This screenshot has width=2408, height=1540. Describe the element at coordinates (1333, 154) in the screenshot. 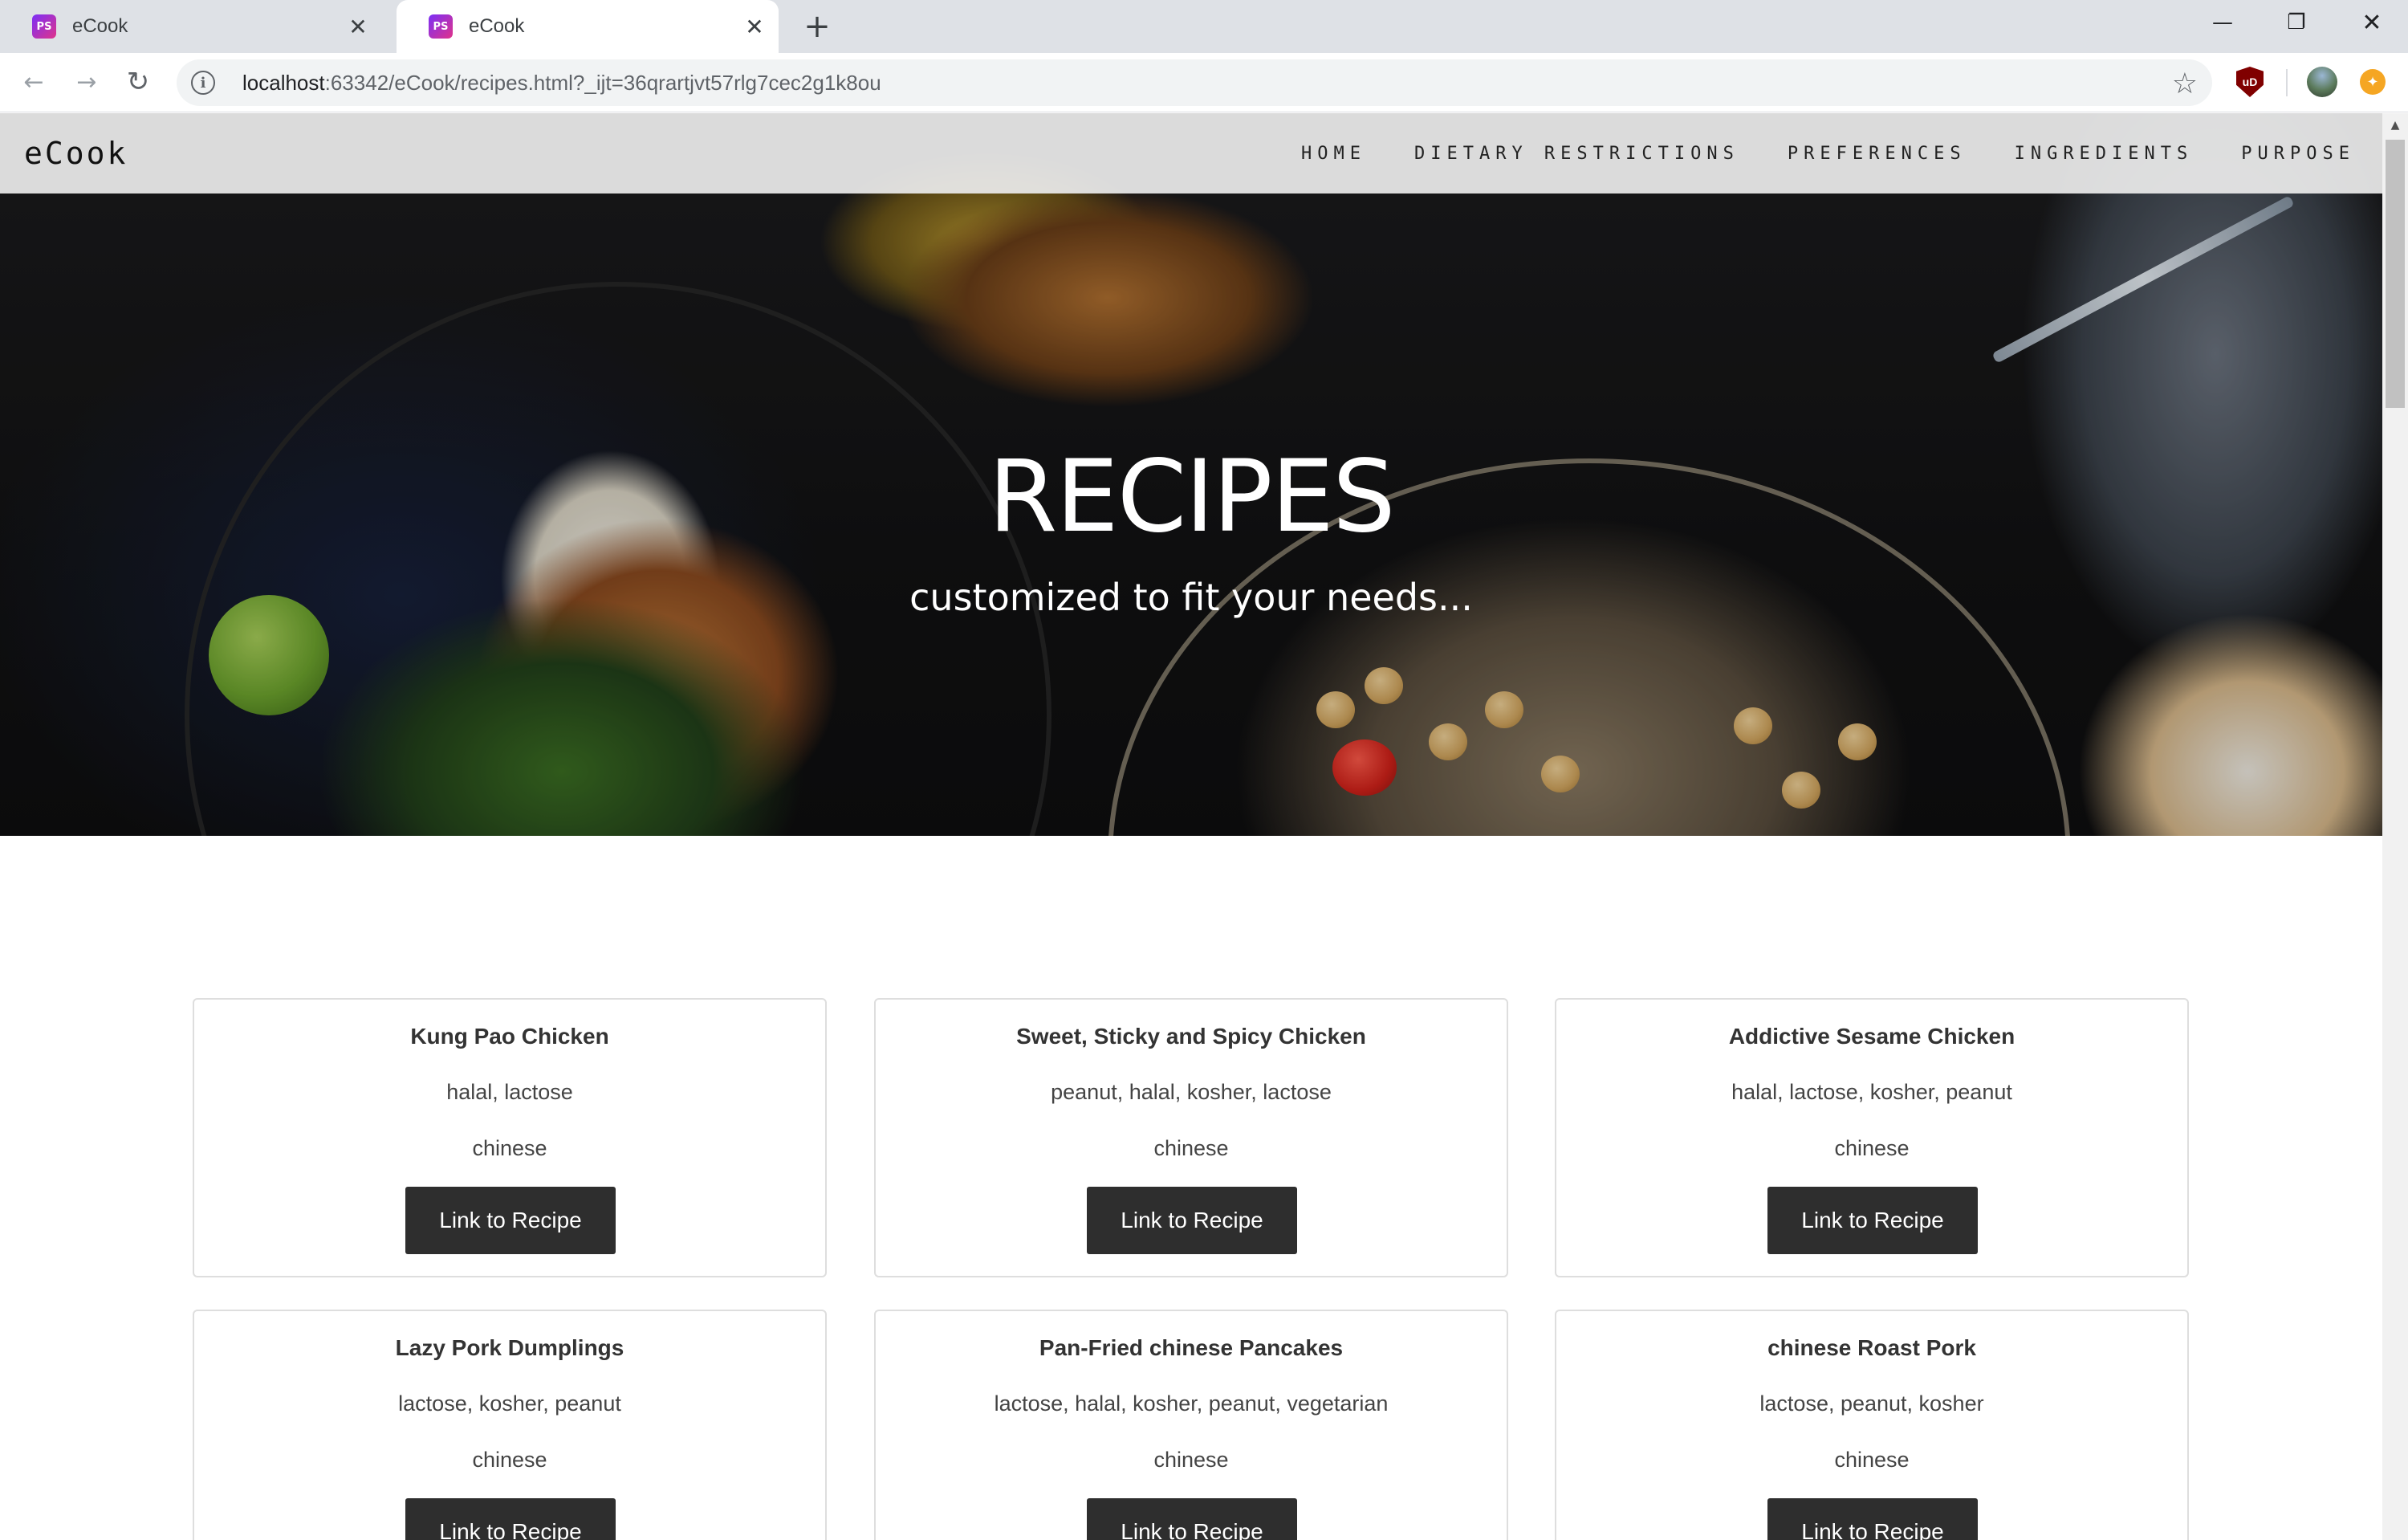

I see `nav-home: HOME` at that location.